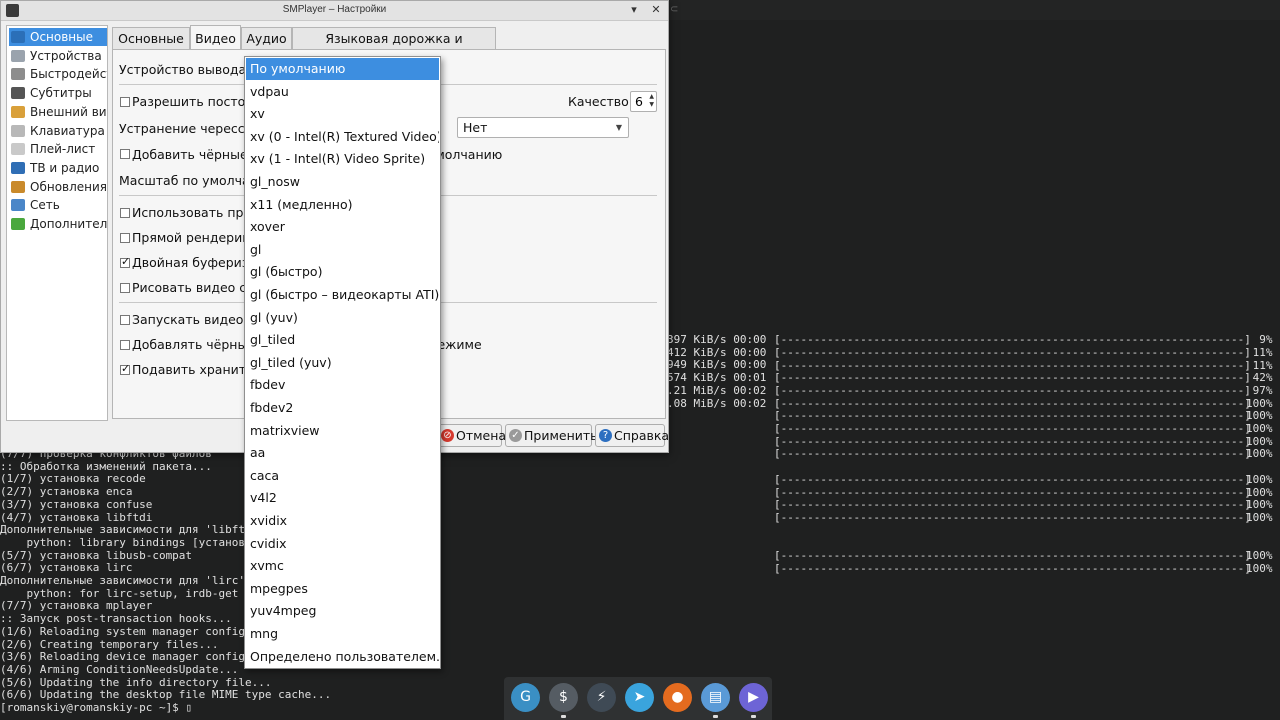  I want to click on dropdown-option: mng, so click(342, 634).